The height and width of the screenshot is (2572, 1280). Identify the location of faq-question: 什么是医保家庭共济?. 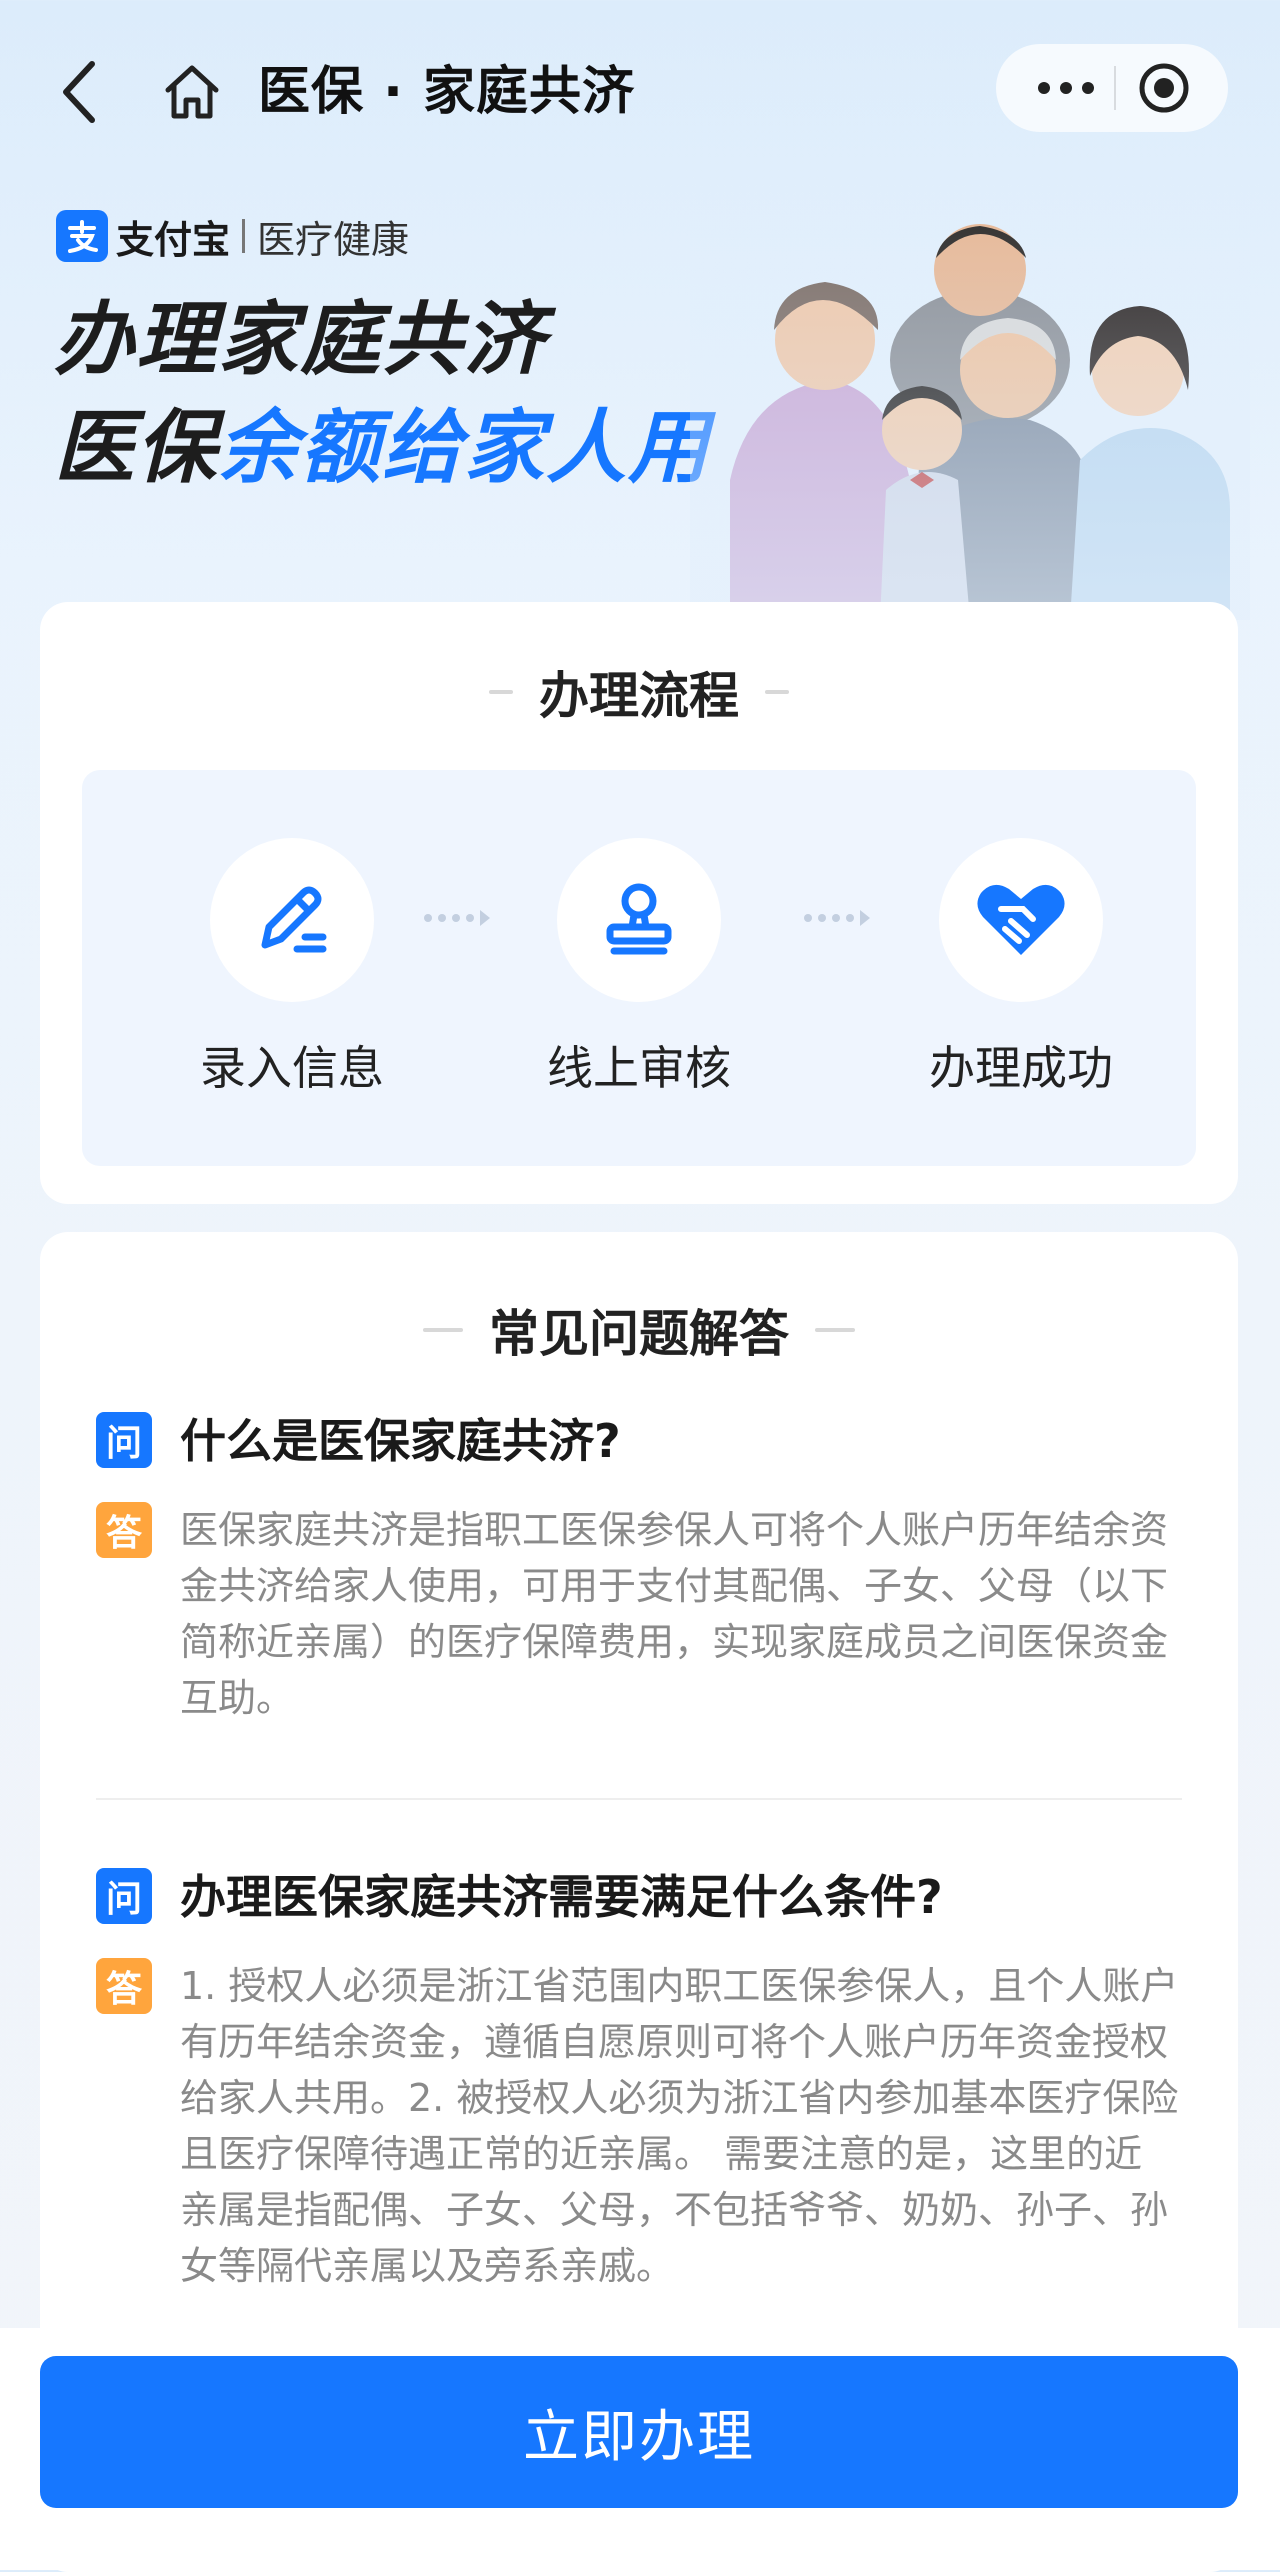
(400, 1441).